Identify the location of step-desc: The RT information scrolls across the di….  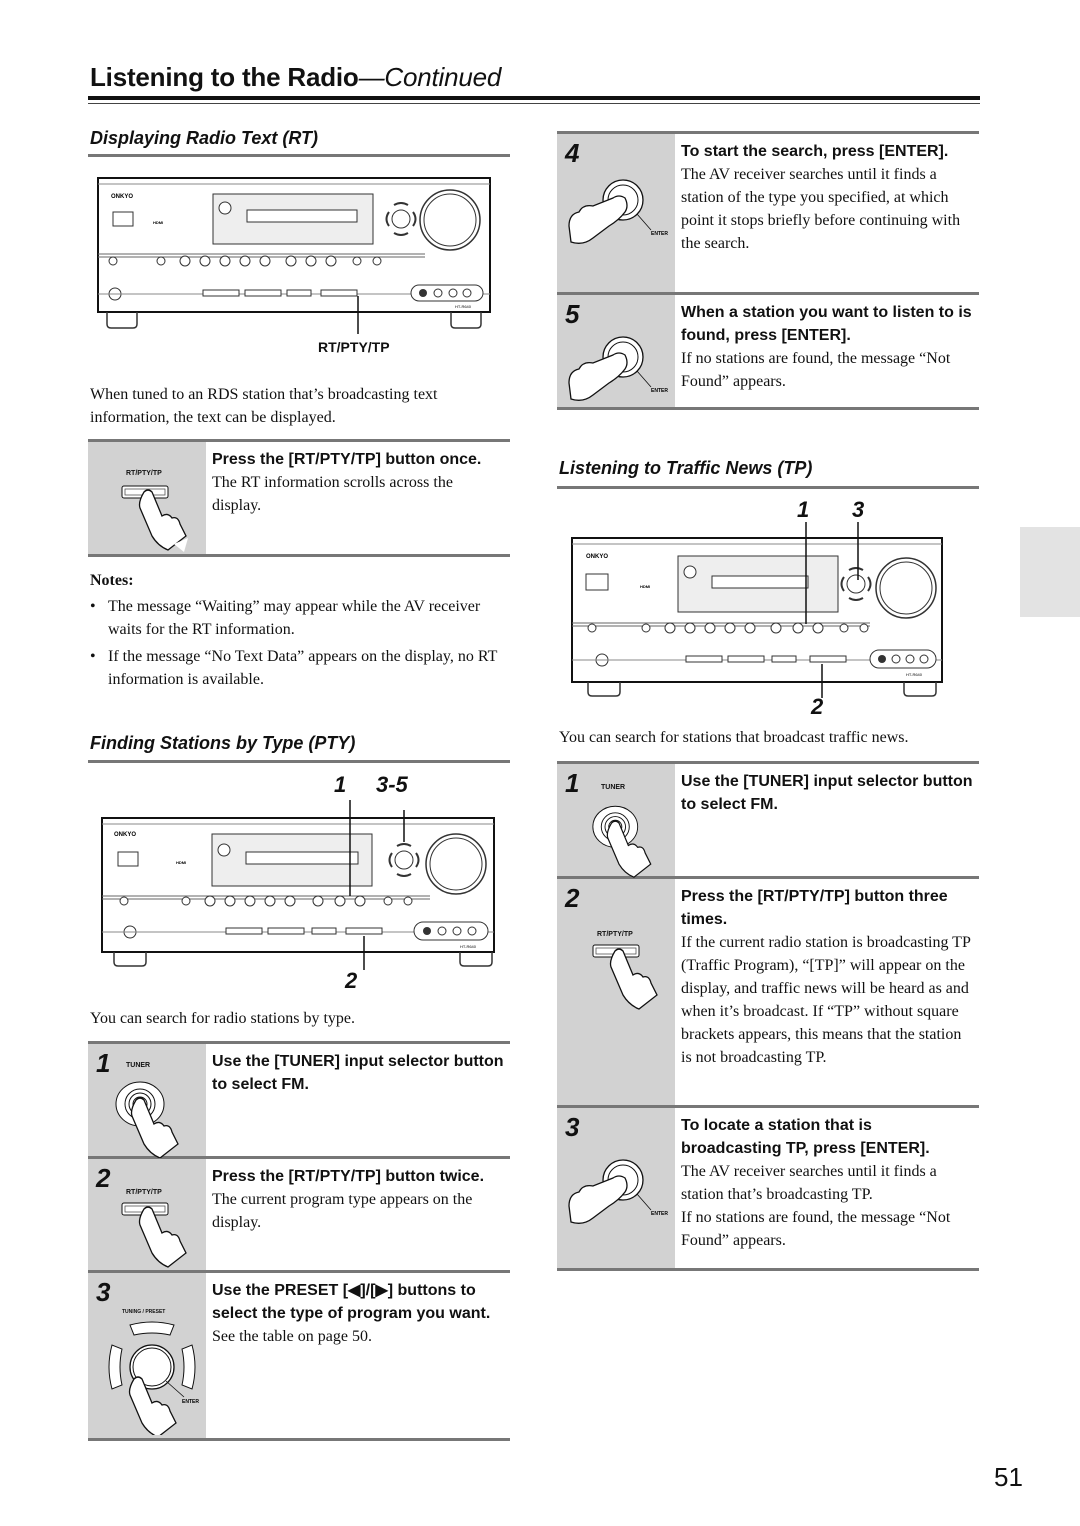
(332, 494).